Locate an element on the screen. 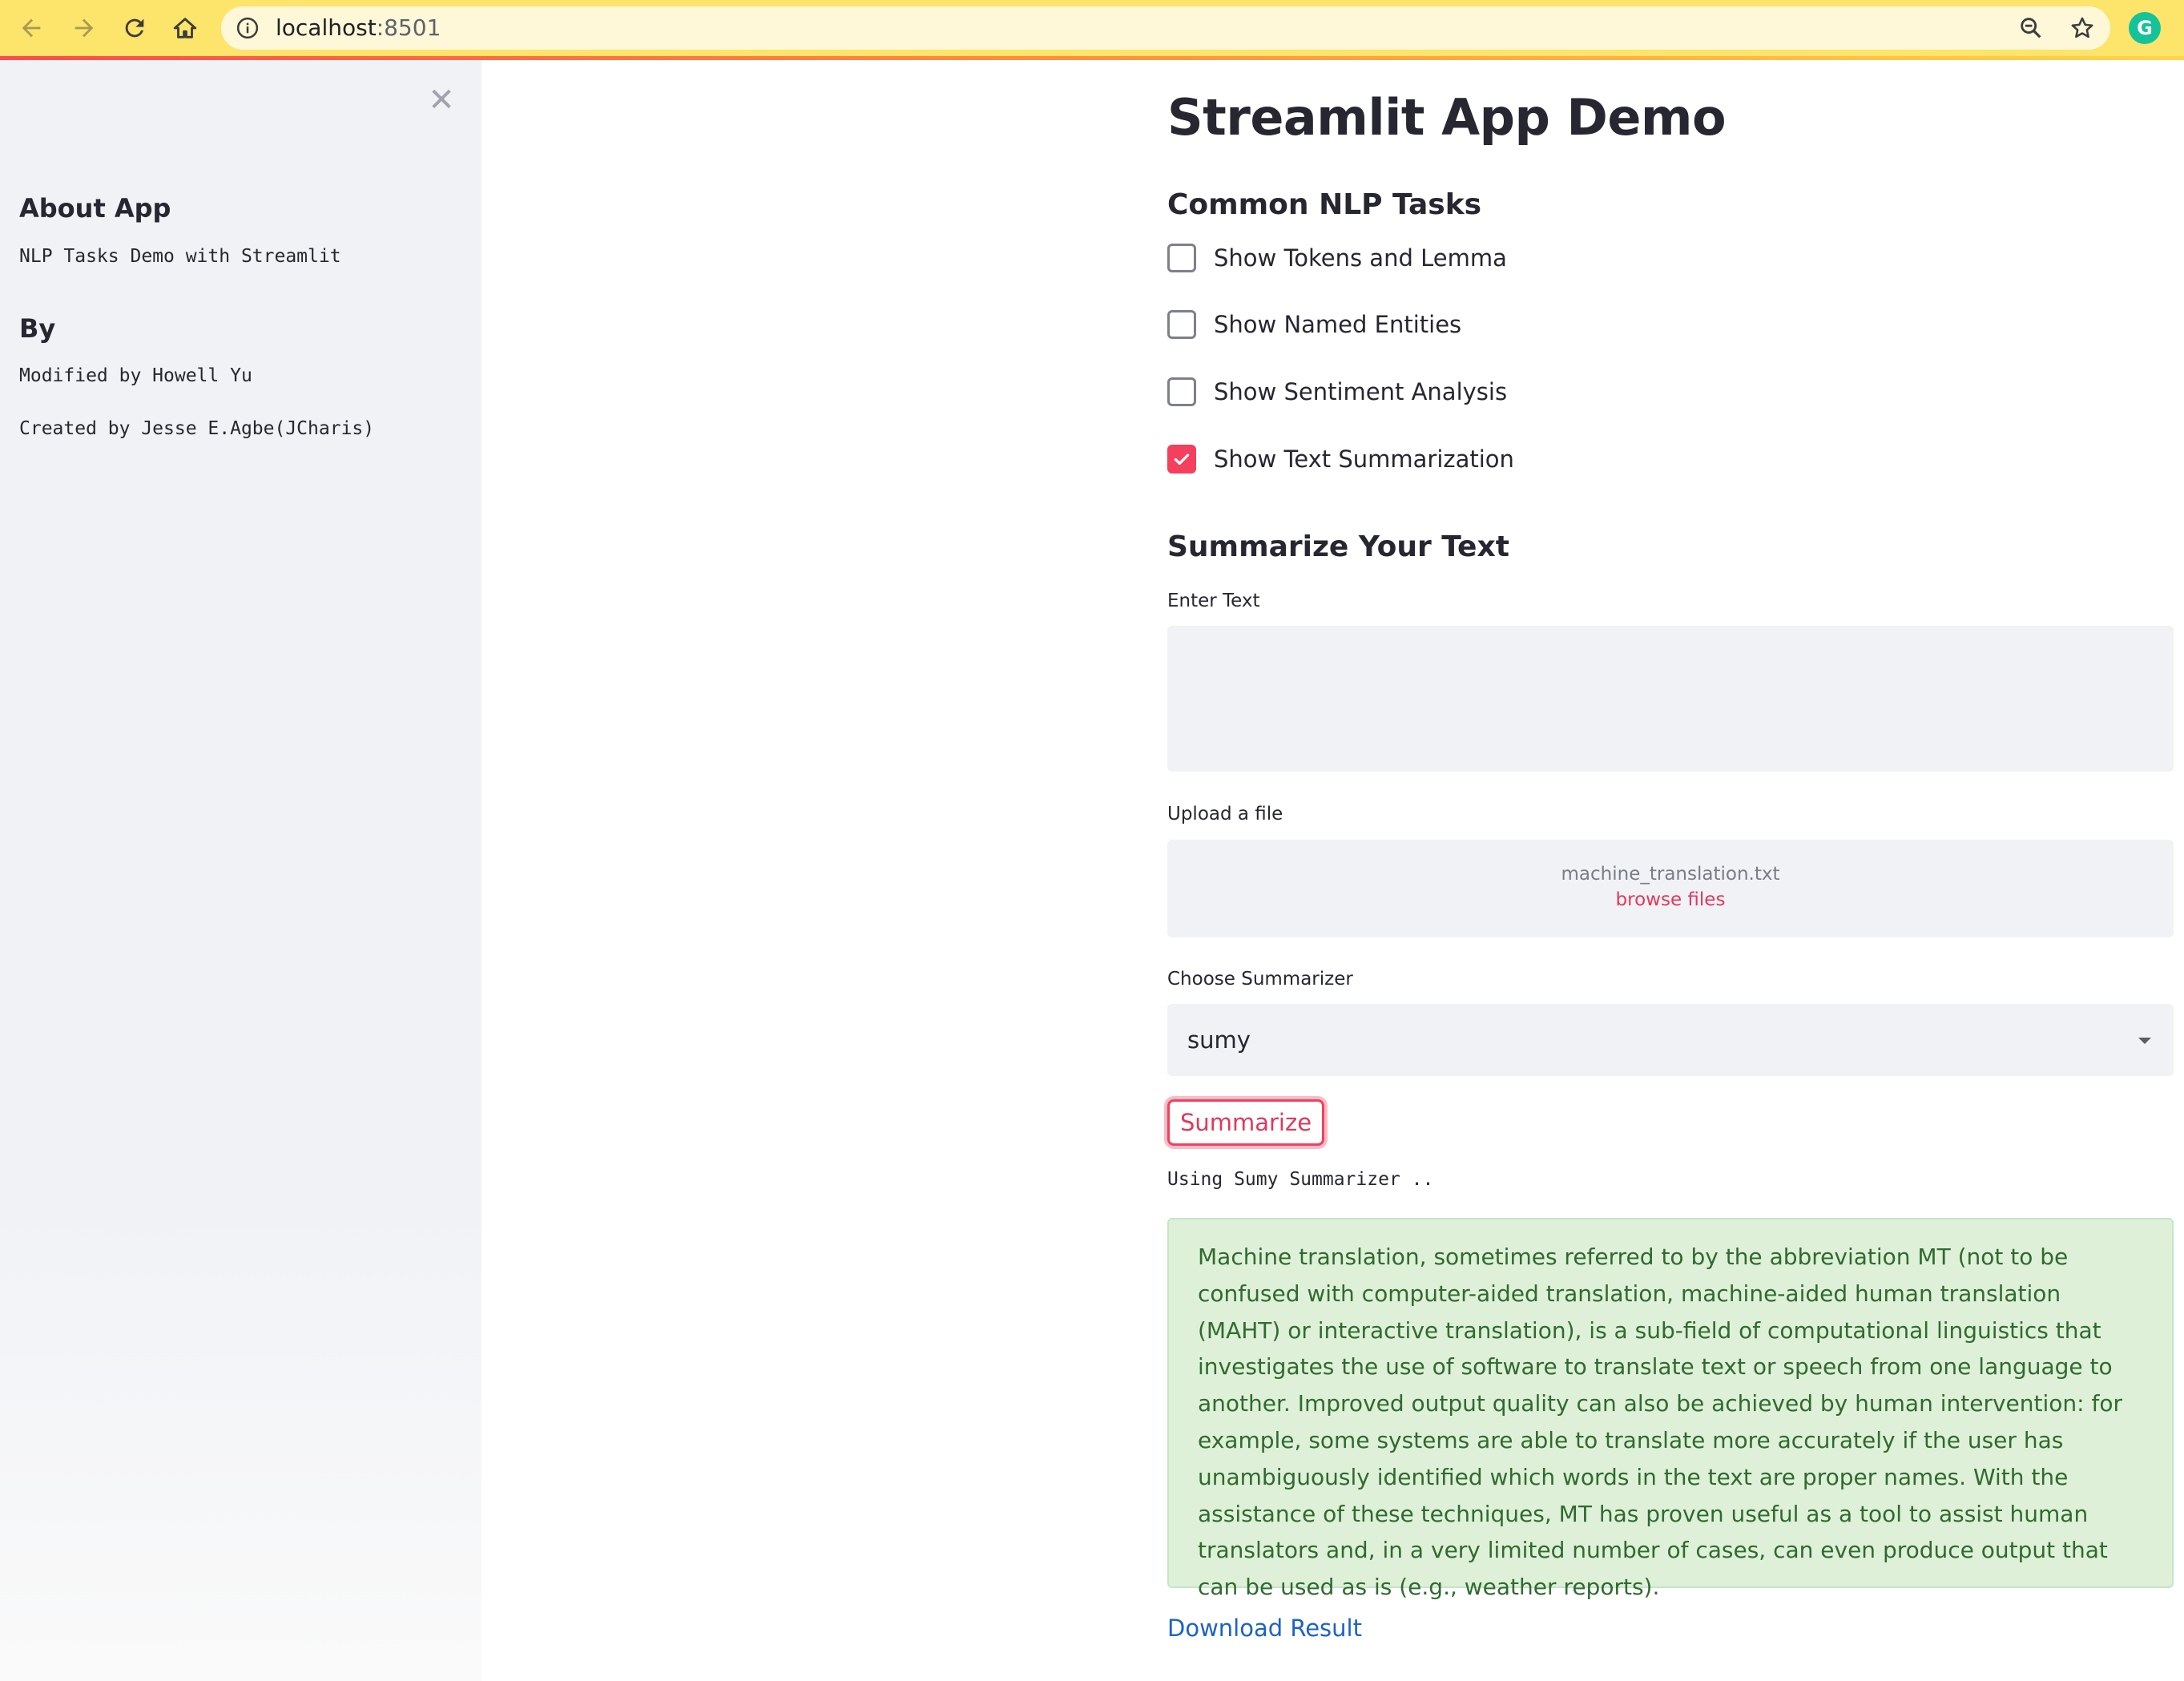 This screenshot has width=2184, height=1681. summarizer-select: sumy is located at coordinates (1670, 1040).